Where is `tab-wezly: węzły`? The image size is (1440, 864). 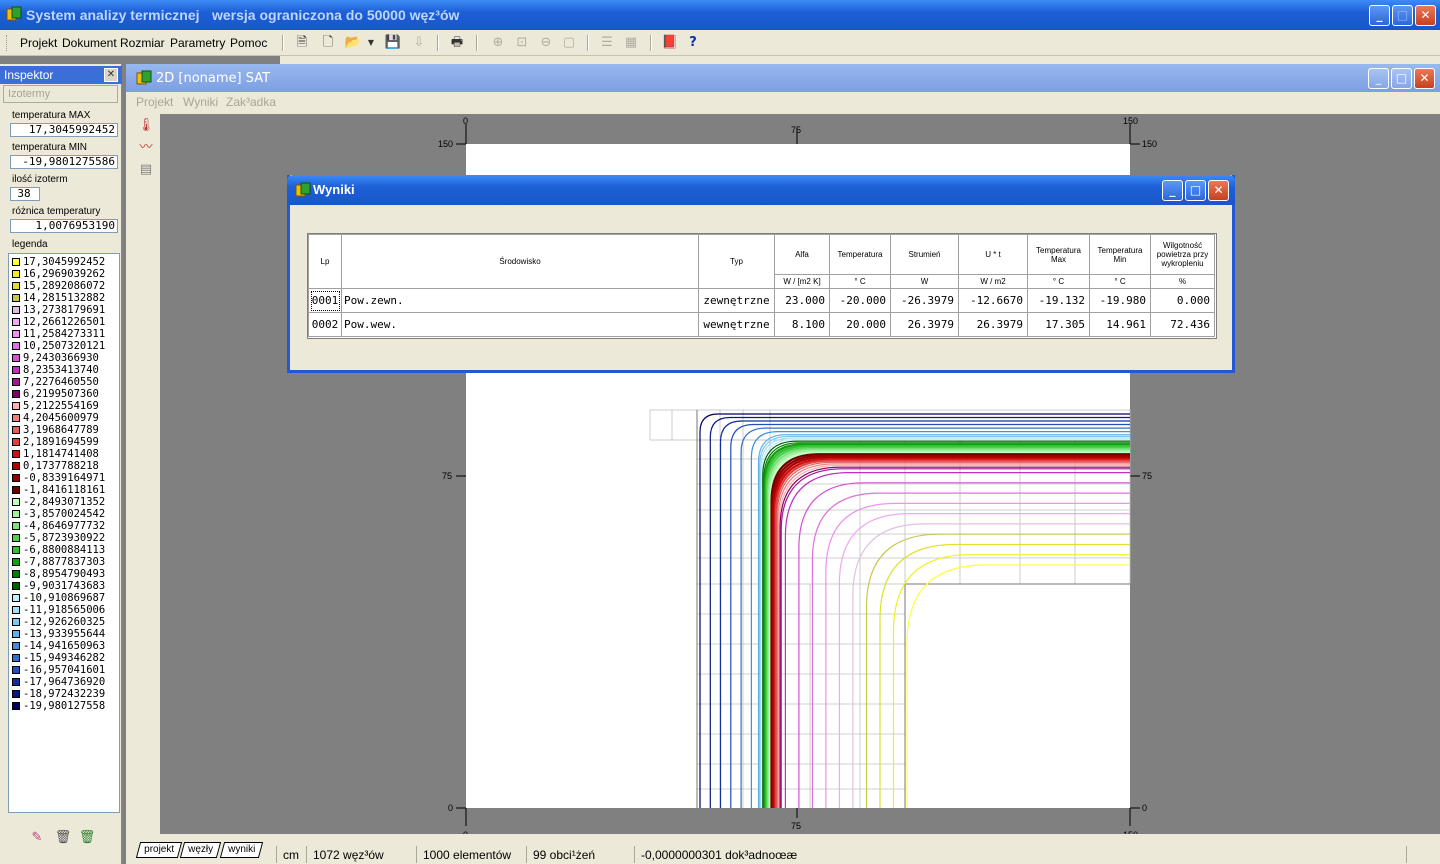 tab-wezly: węzły is located at coordinates (200, 850).